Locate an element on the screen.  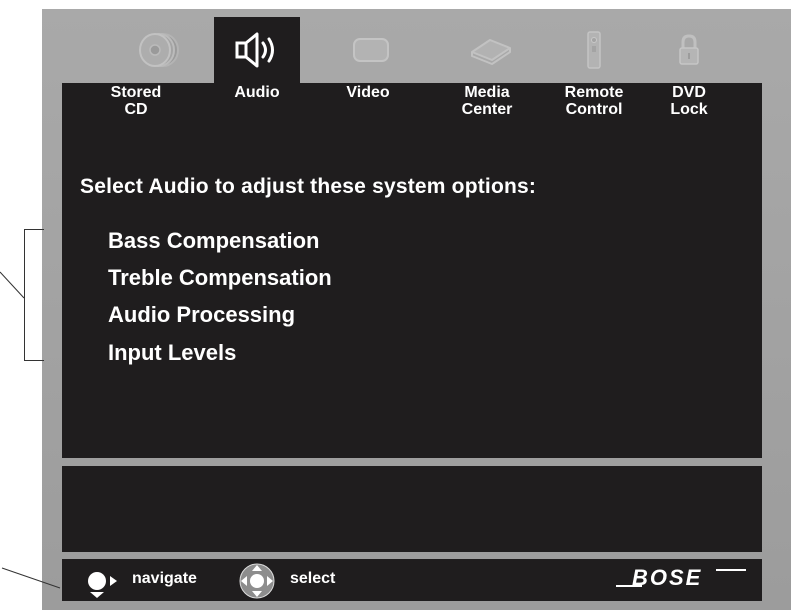
info-panel is located at coordinates (412, 509).